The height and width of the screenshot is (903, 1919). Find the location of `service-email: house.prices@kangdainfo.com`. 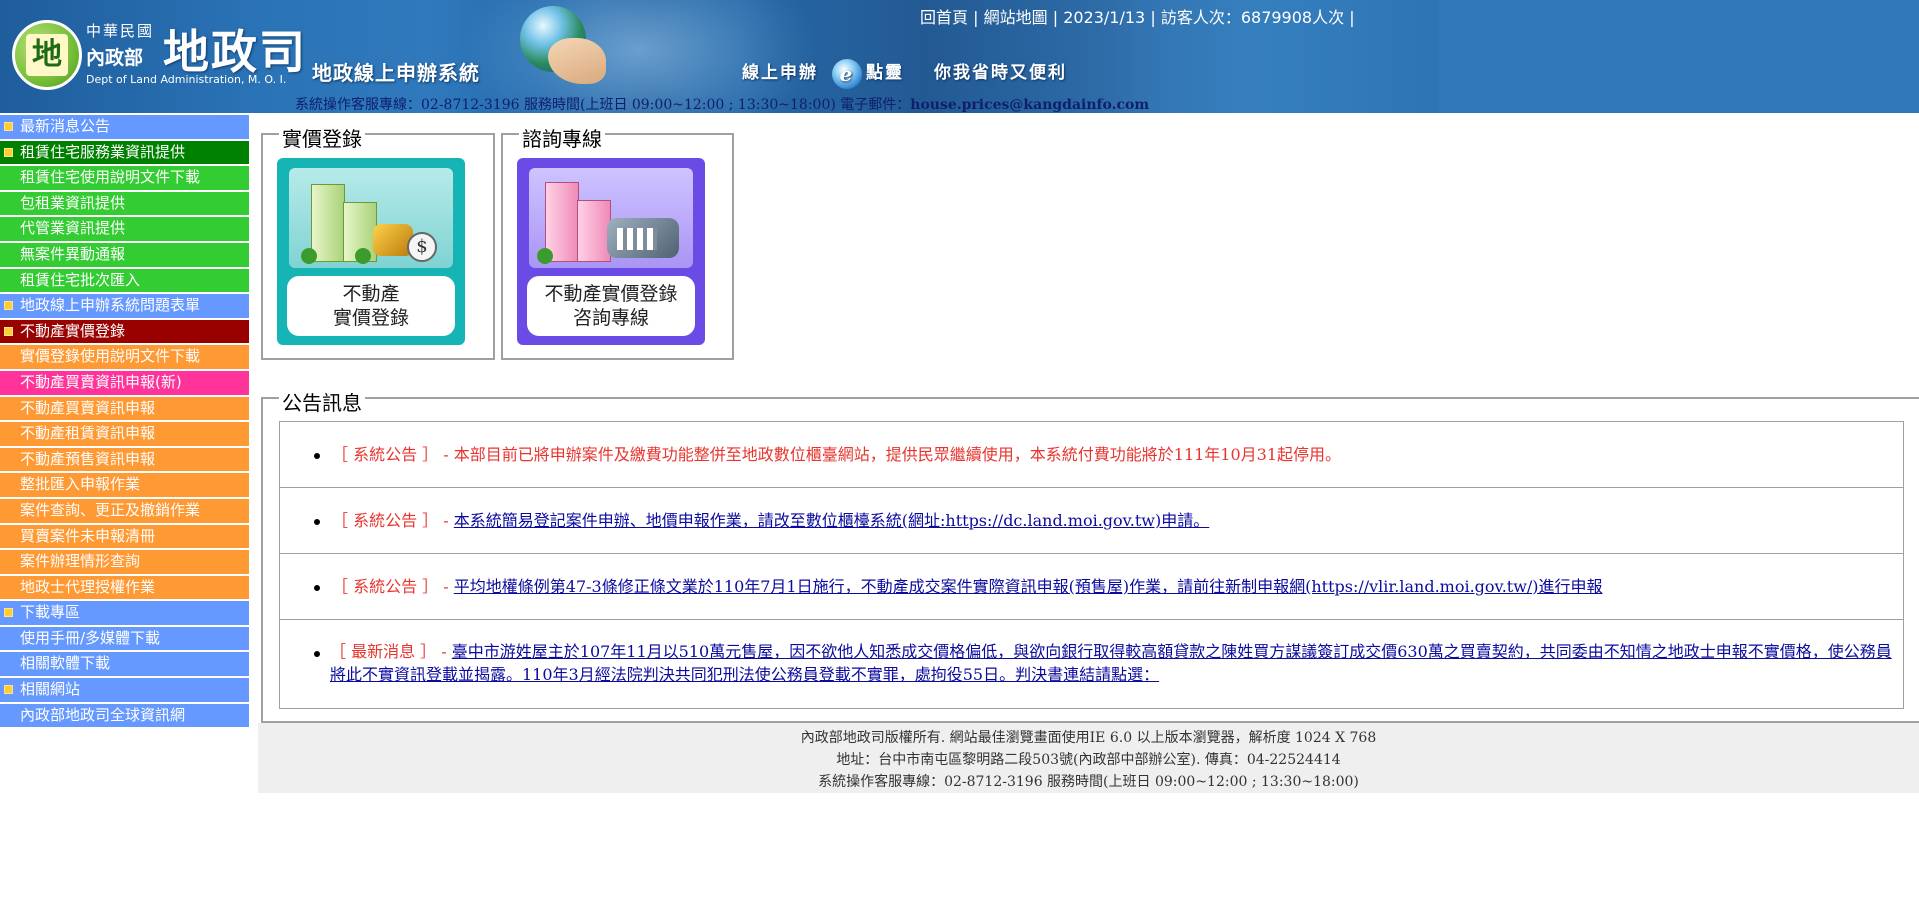

service-email: house.prices@kangdainfo.com is located at coordinates (1029, 105).